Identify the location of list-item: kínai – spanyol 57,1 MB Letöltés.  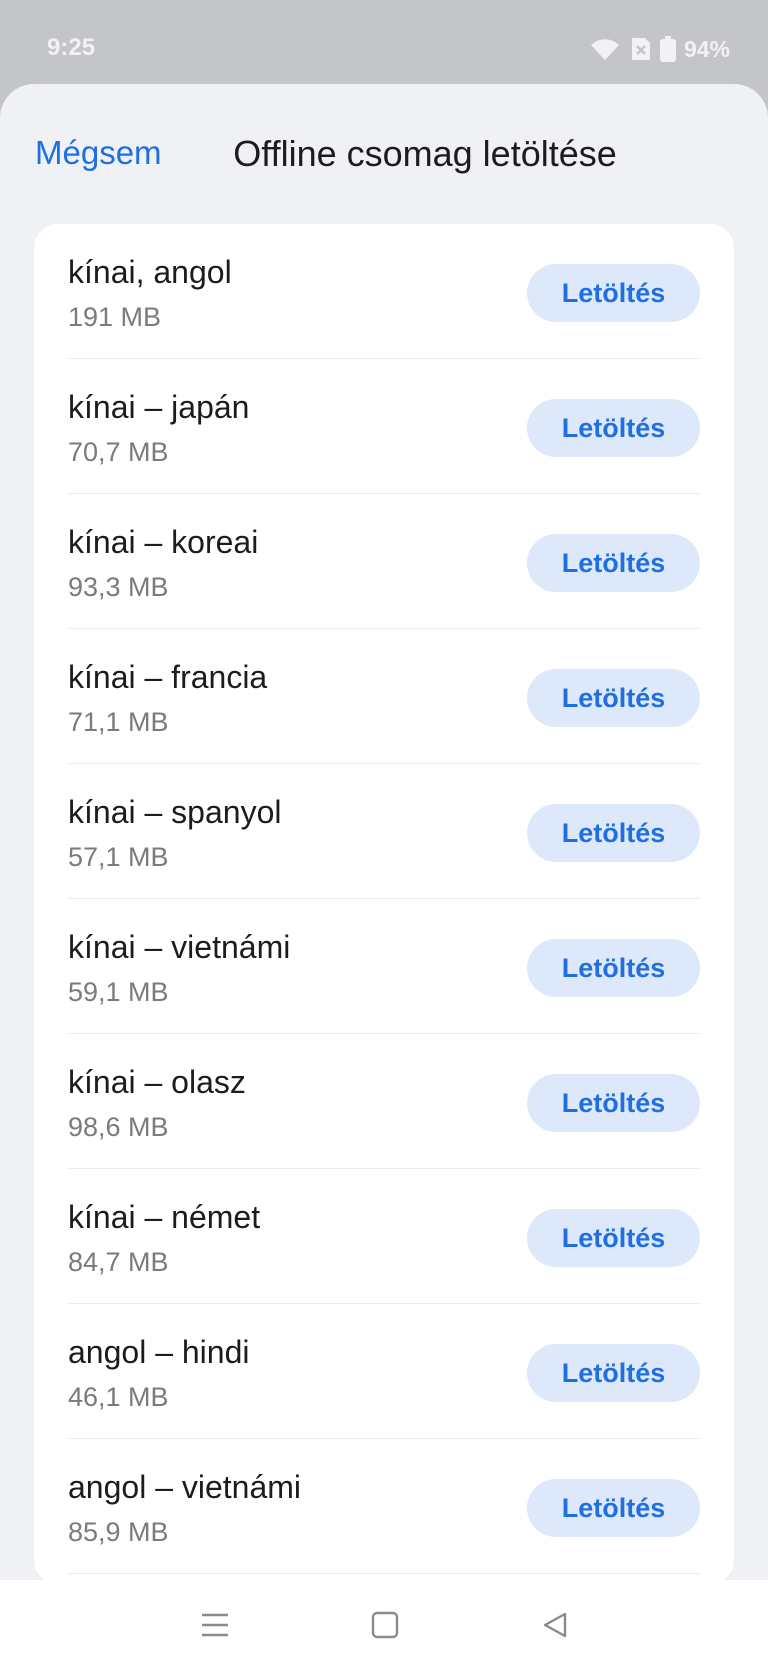
(384, 831).